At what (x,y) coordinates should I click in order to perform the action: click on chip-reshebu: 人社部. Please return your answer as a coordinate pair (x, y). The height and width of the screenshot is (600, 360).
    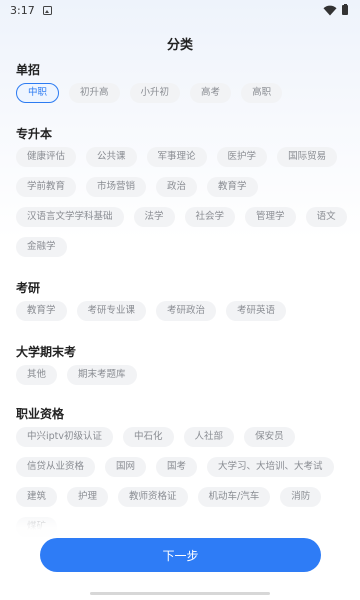
    Looking at the image, I should click on (209, 437).